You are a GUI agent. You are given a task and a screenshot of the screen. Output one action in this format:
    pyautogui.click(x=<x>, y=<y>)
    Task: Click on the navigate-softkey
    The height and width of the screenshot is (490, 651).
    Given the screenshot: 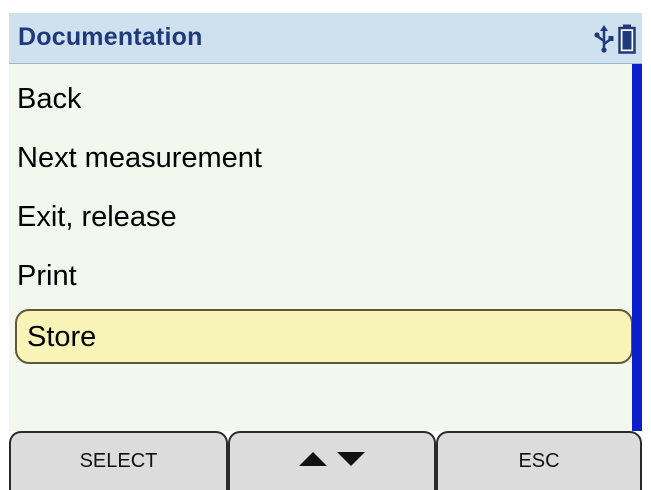 What is the action you would take?
    pyautogui.click(x=332, y=460)
    